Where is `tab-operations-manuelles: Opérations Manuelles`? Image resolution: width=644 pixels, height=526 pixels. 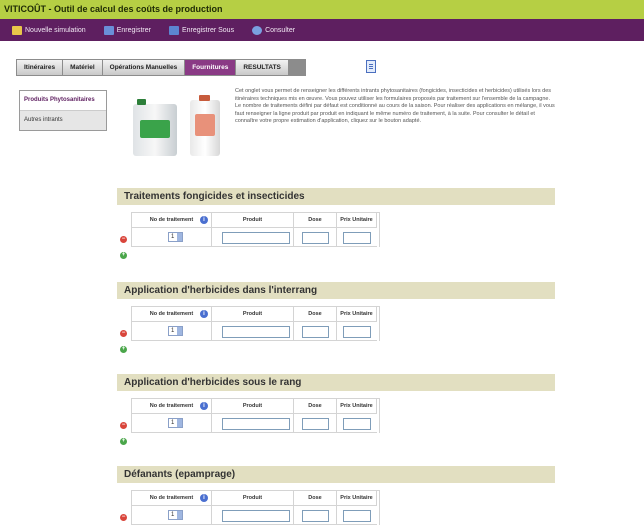
tab-operations-manuelles: Opérations Manuelles is located at coordinates (143, 67).